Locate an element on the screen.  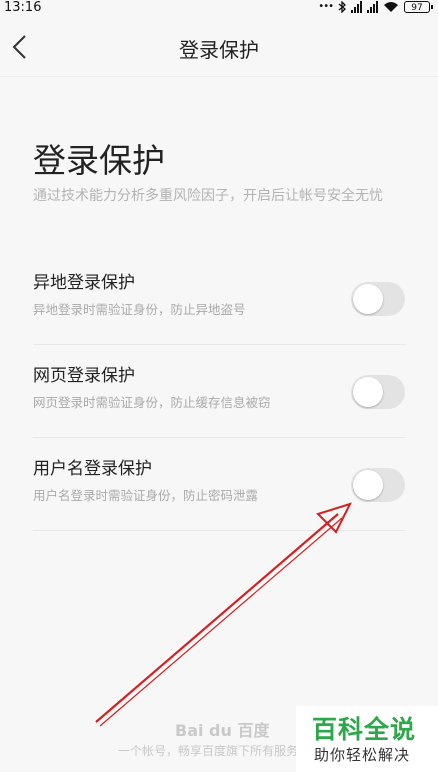
remote-login-toggle is located at coordinates (378, 299).